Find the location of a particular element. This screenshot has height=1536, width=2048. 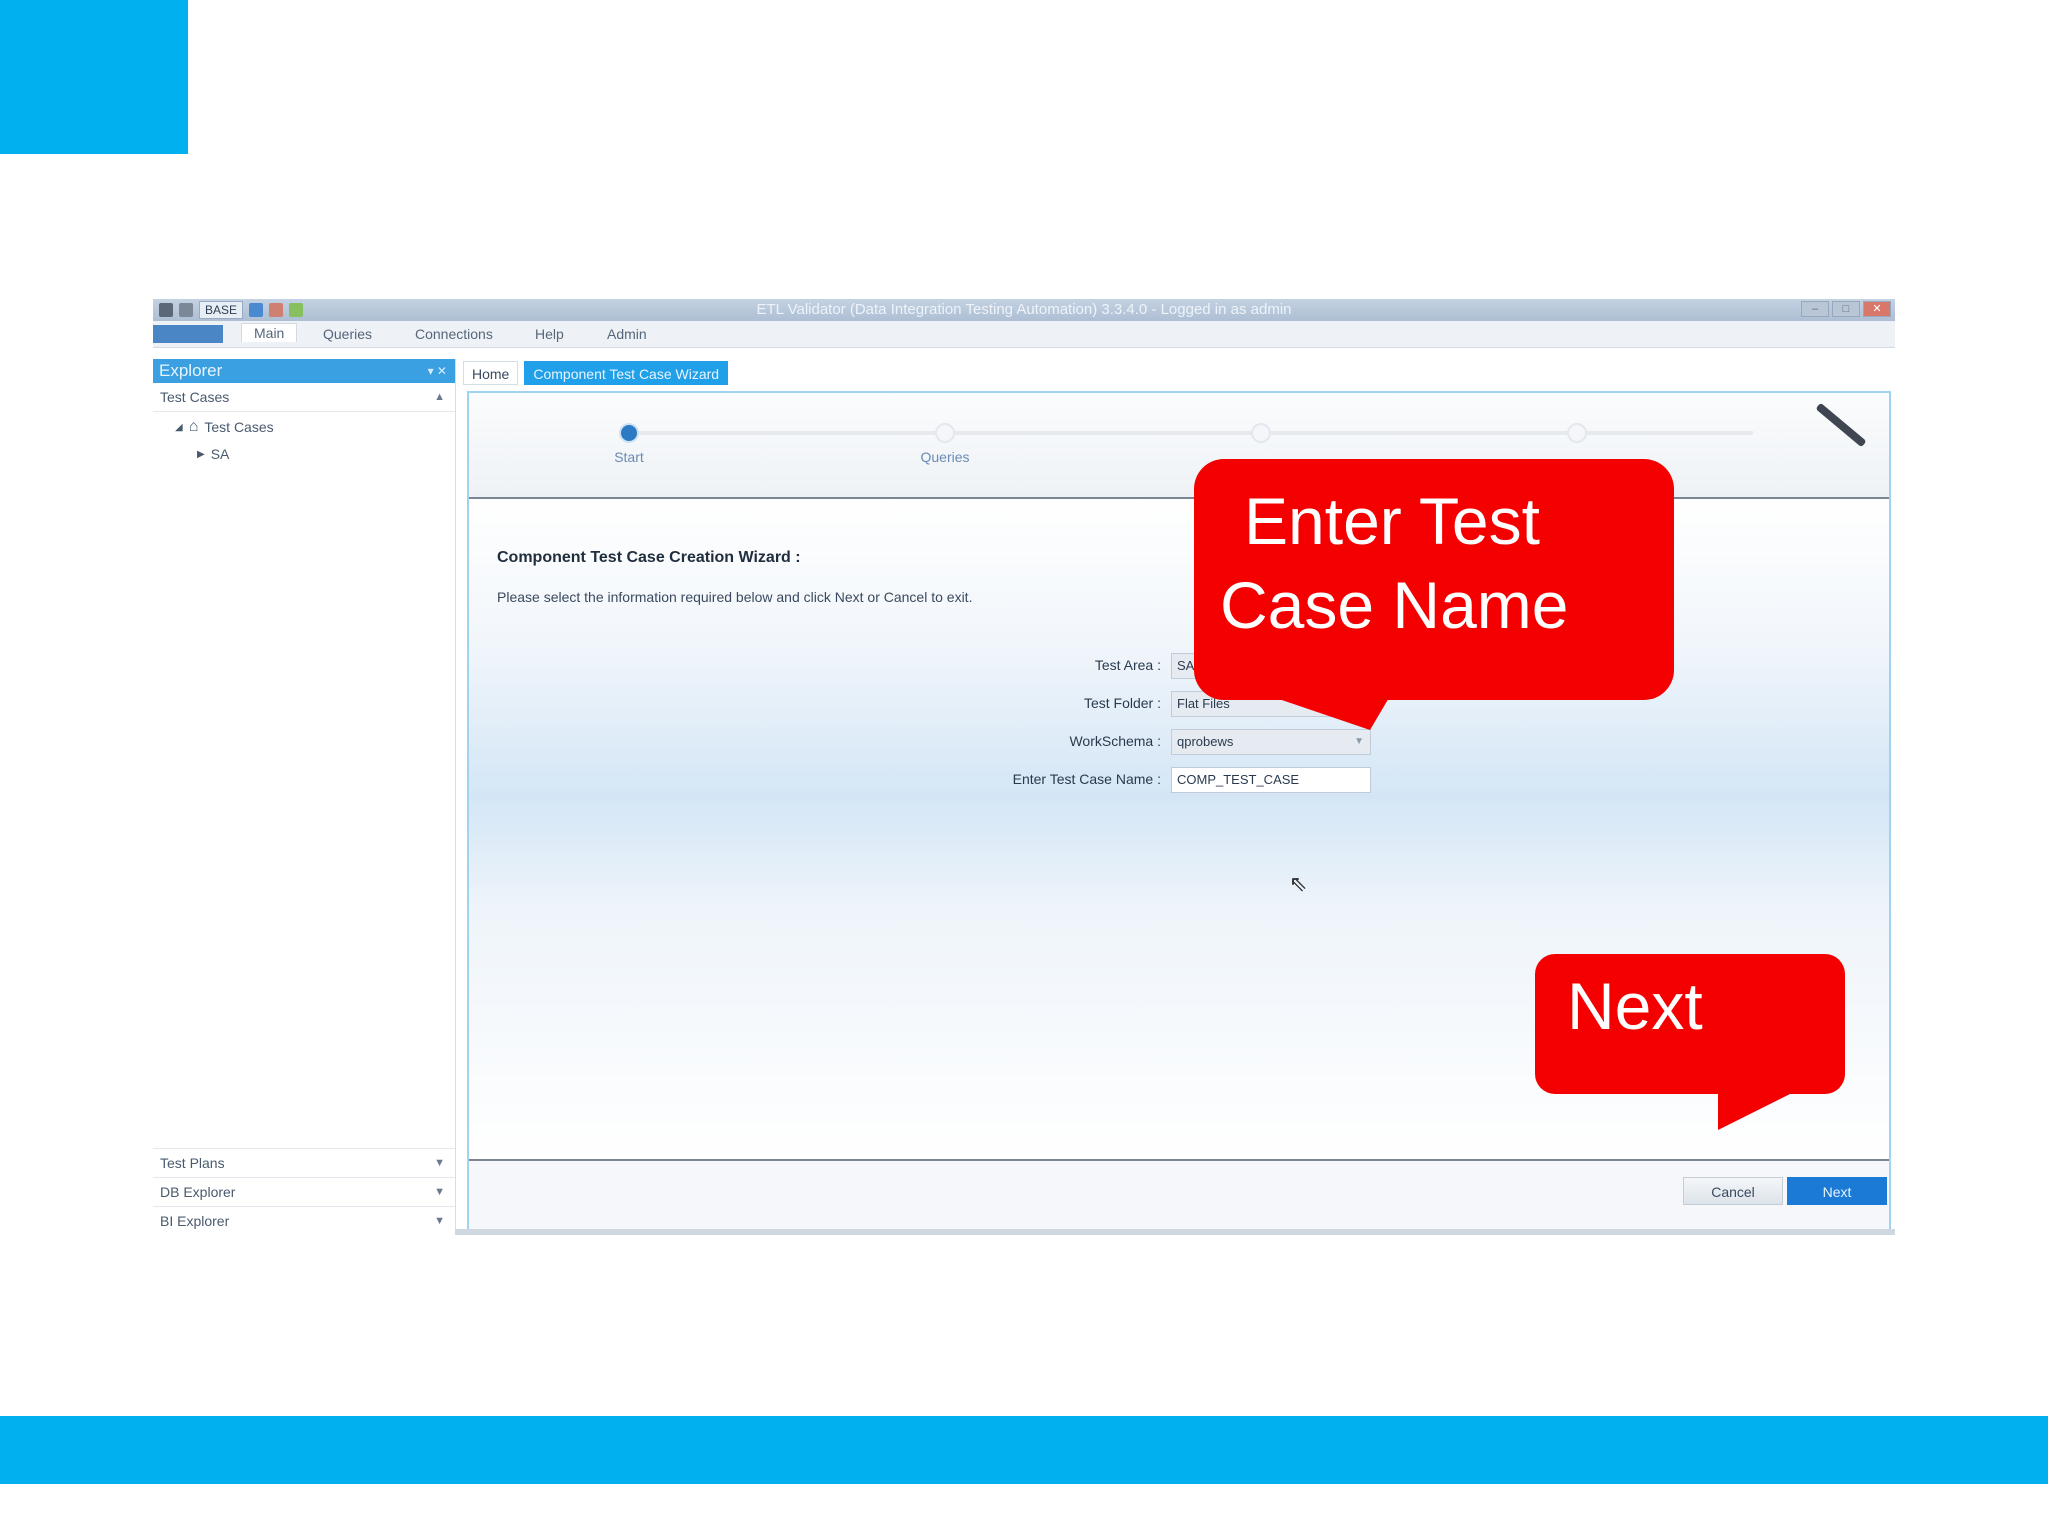

document-tabs: Home Component Test Case Wizard is located at coordinates (596, 373).